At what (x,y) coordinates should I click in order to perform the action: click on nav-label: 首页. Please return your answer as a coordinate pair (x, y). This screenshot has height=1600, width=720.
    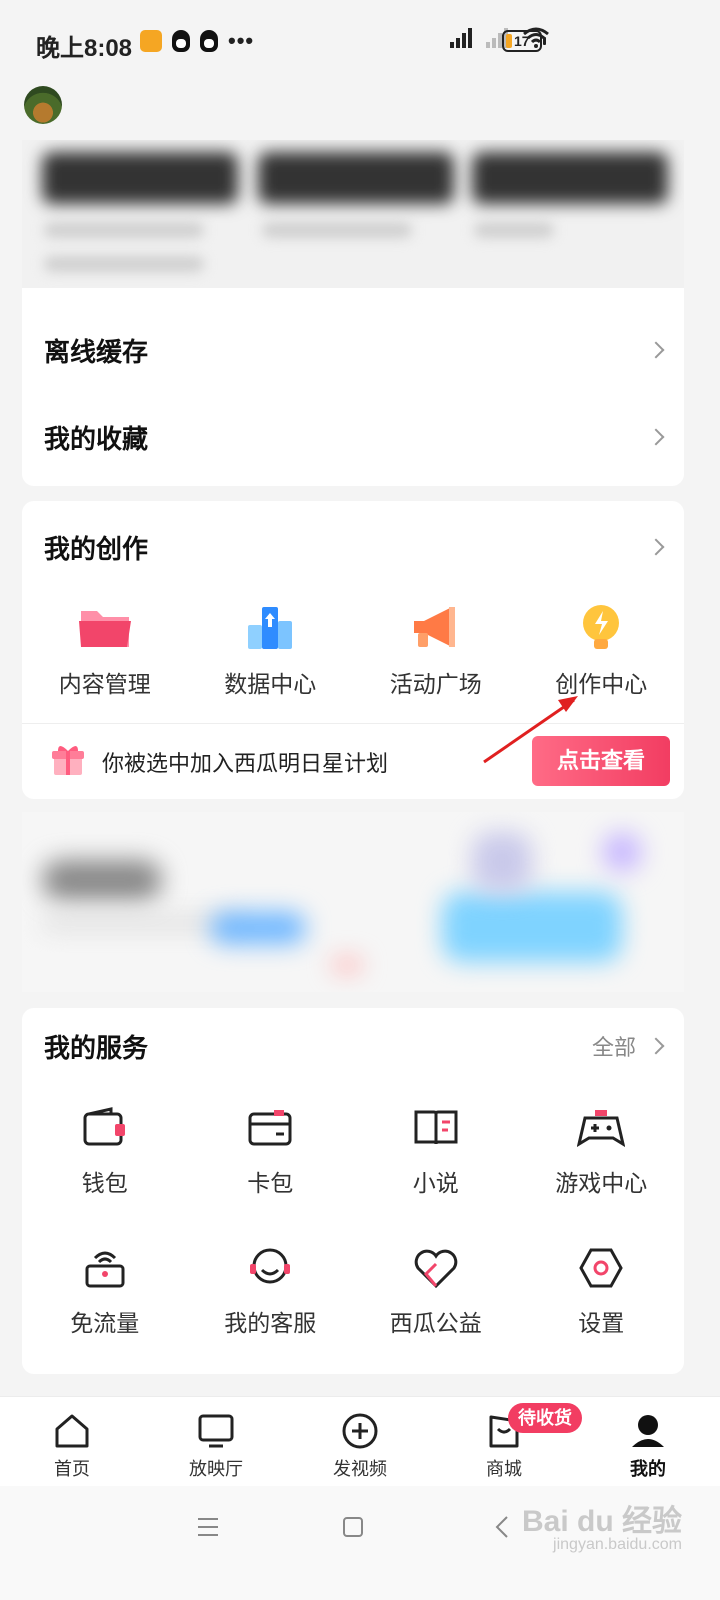
    Looking at the image, I should click on (72, 1469).